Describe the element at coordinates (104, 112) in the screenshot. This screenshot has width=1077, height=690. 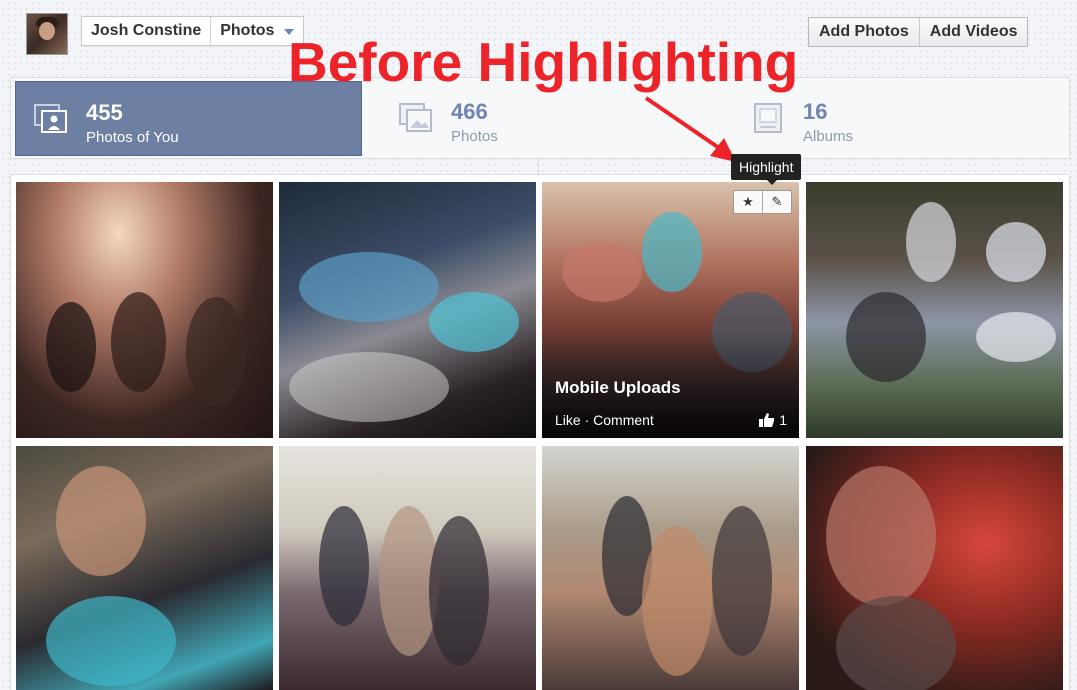
I see `stat-count: 455` at that location.